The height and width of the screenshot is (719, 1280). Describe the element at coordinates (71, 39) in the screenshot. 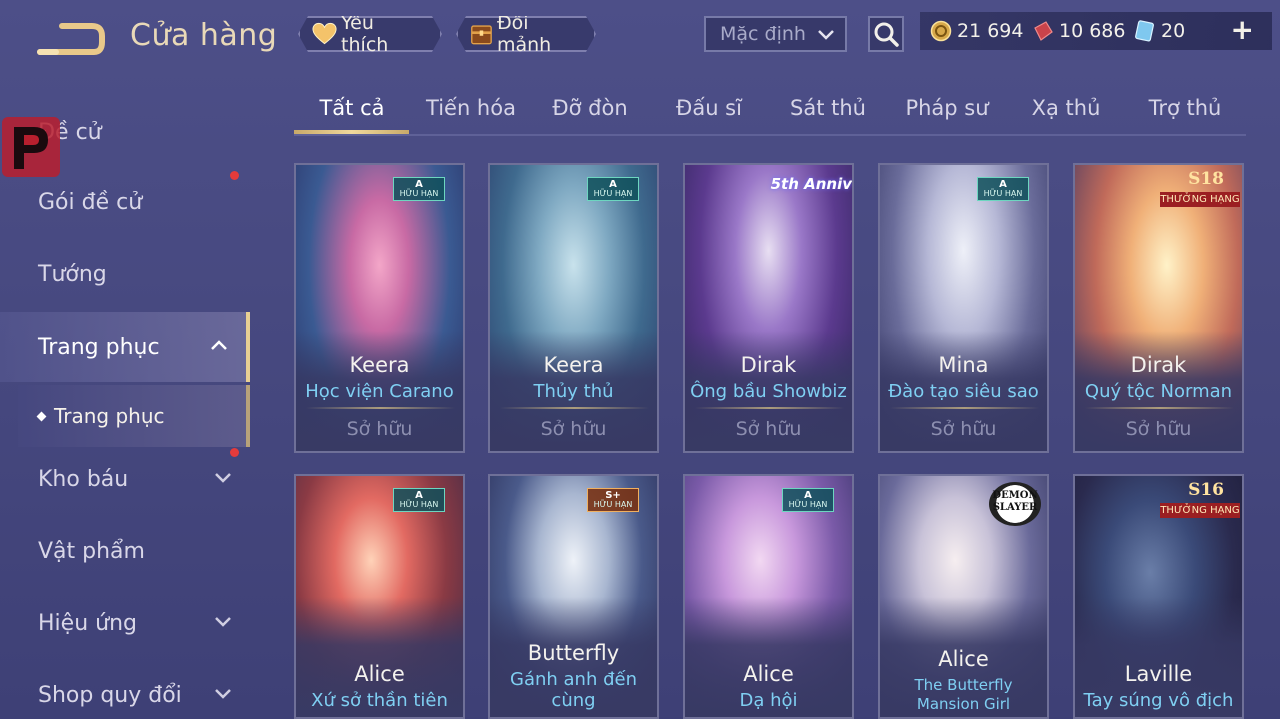

I see `back-button` at that location.